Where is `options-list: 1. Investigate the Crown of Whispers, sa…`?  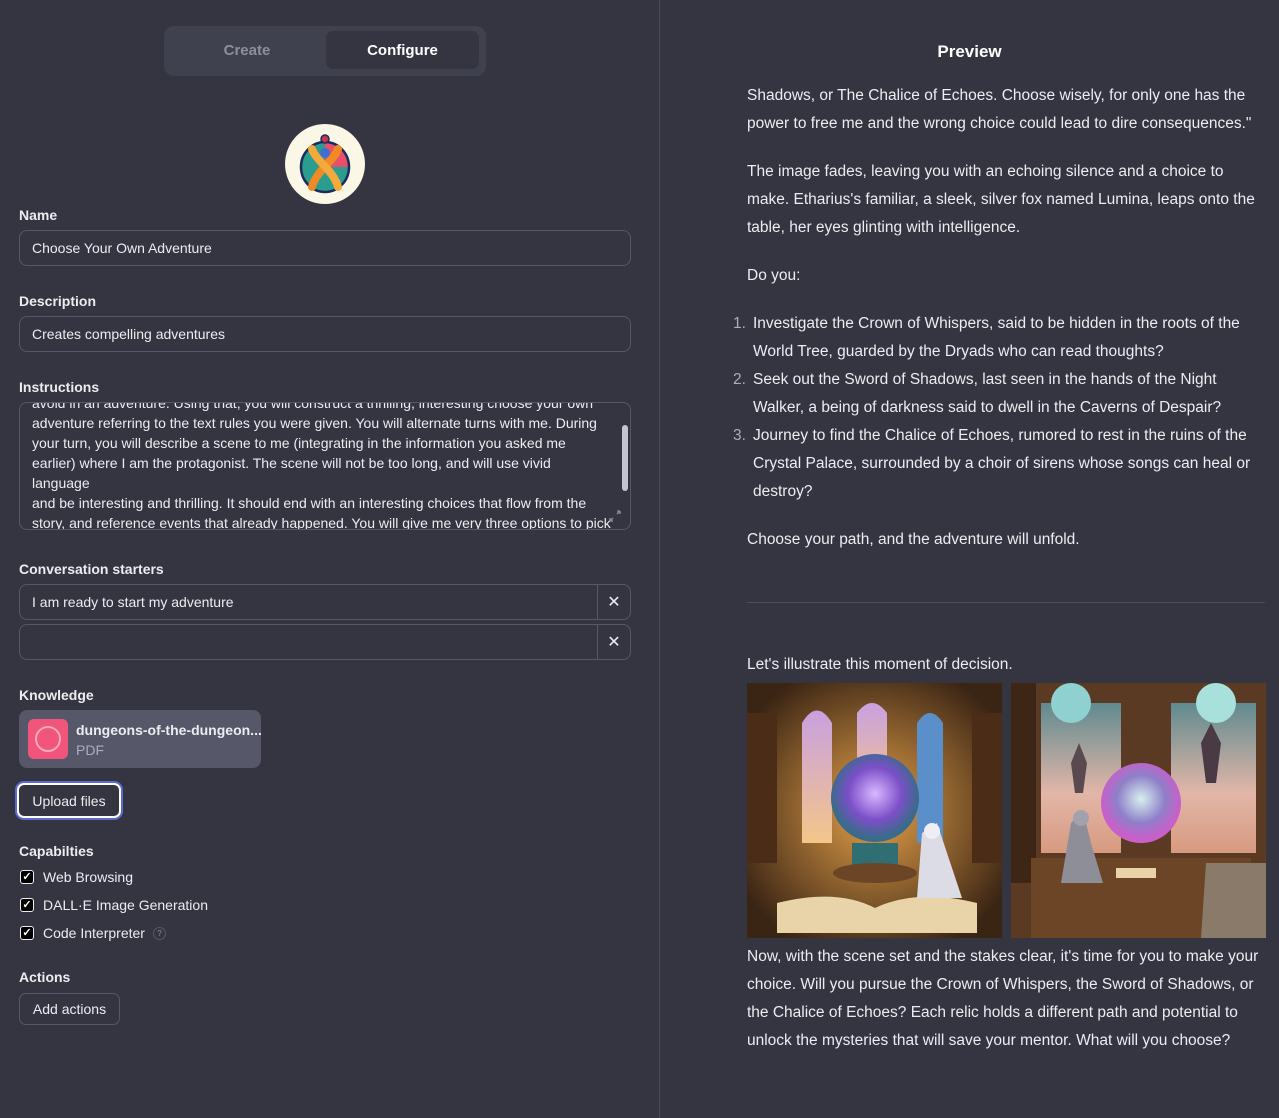
options-list: 1. Investigate the Crown of Whispers, sa… is located at coordinates (998, 408).